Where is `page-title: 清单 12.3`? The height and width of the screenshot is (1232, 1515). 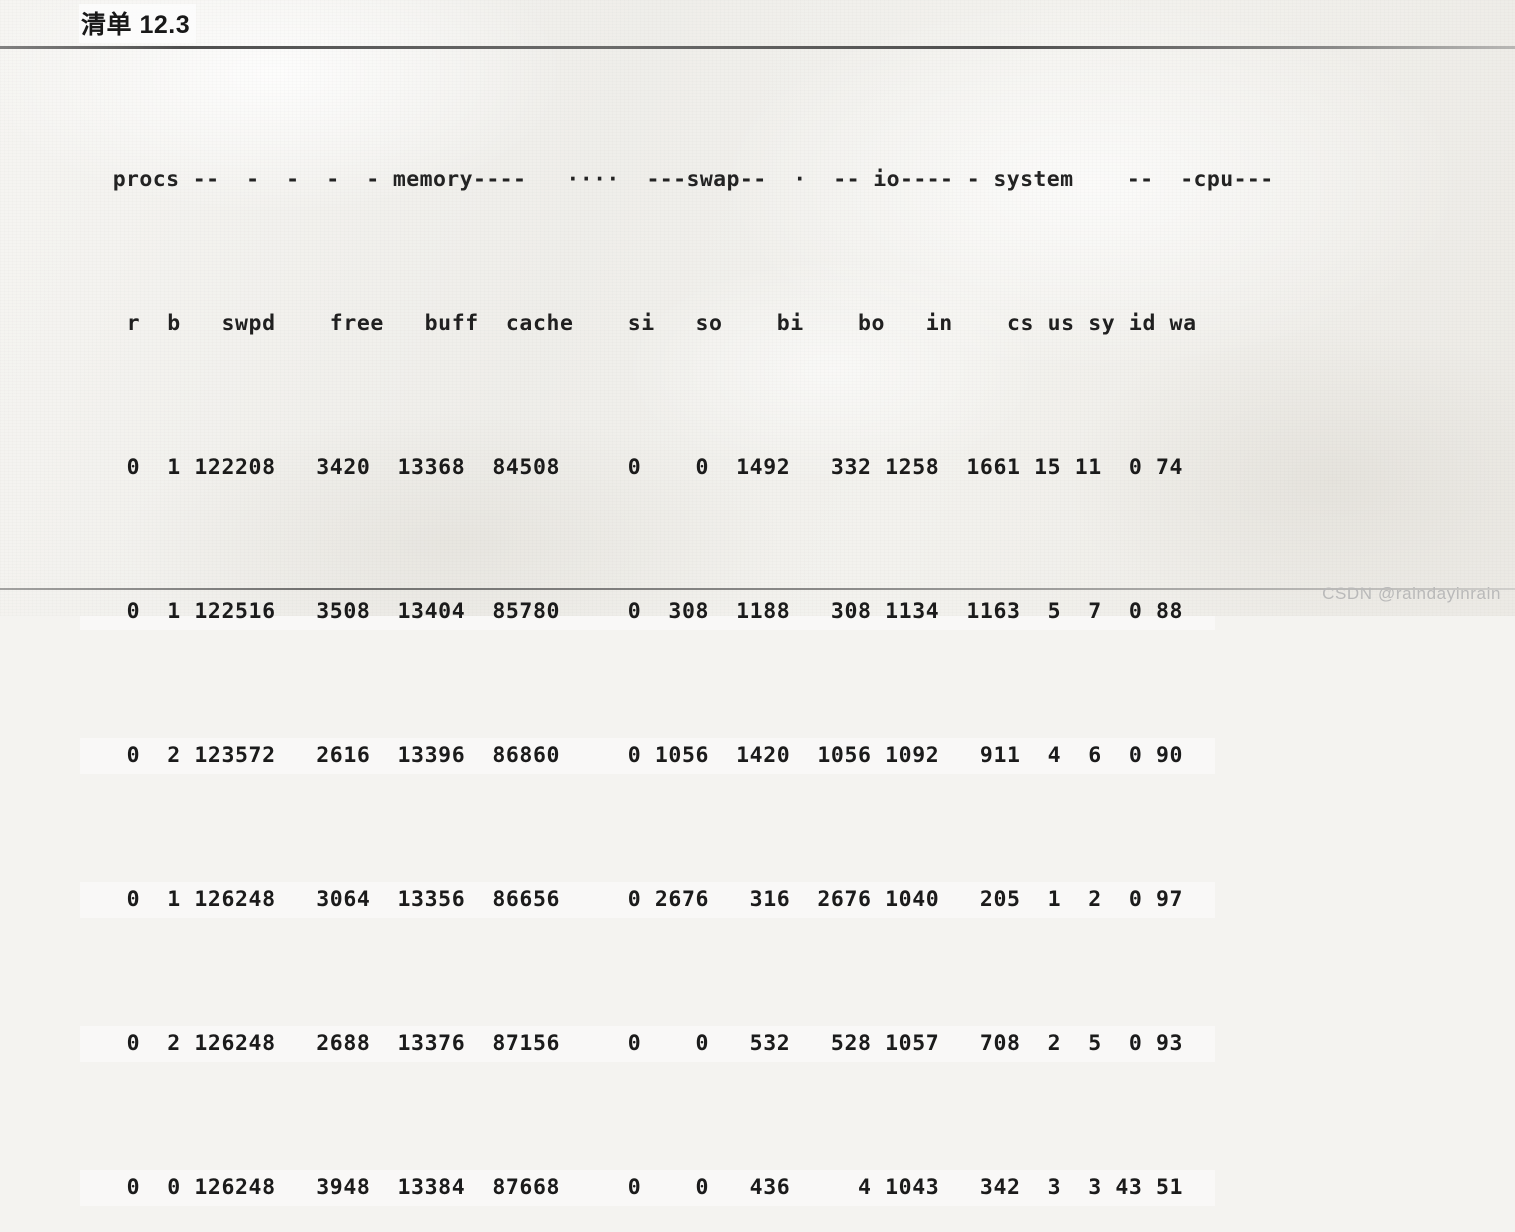 page-title: 清单 12.3 is located at coordinates (138, 23).